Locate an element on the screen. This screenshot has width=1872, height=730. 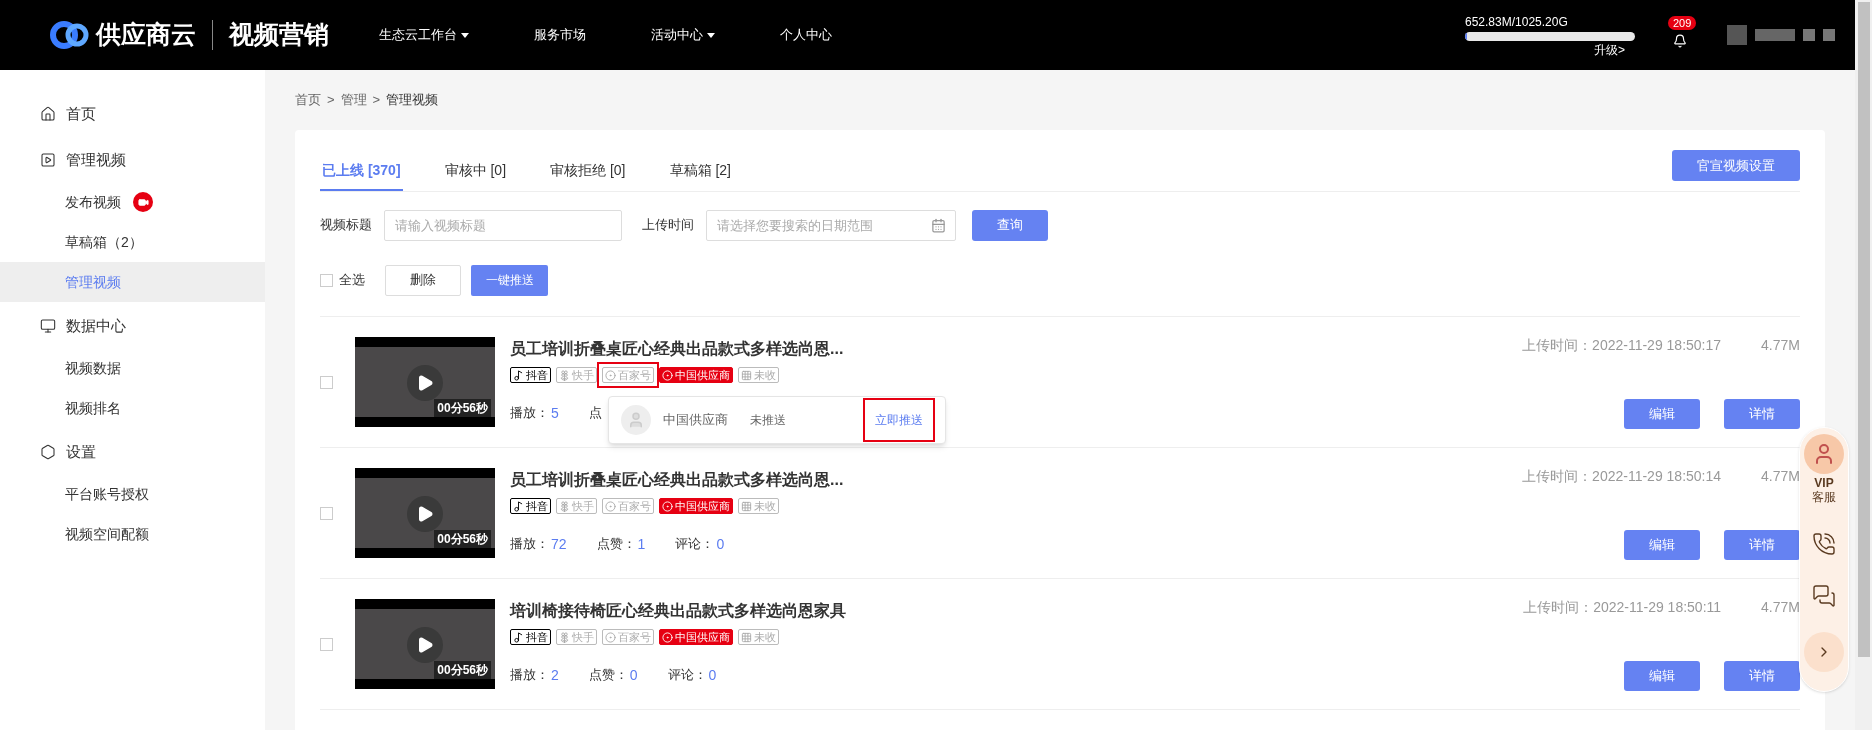
sidebar-item: 视频数据 is located at coordinates (132, 368).